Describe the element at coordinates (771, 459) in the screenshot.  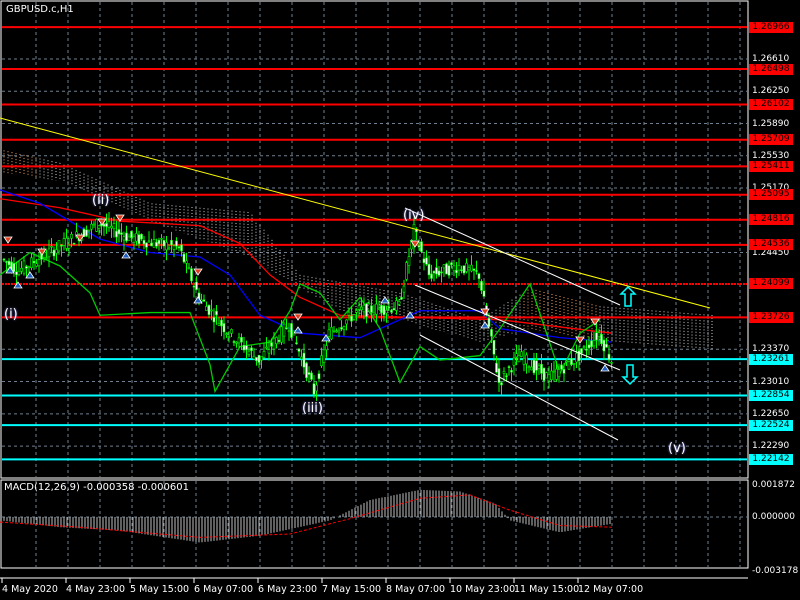
I see `support-price-tag: 1.22142` at that location.